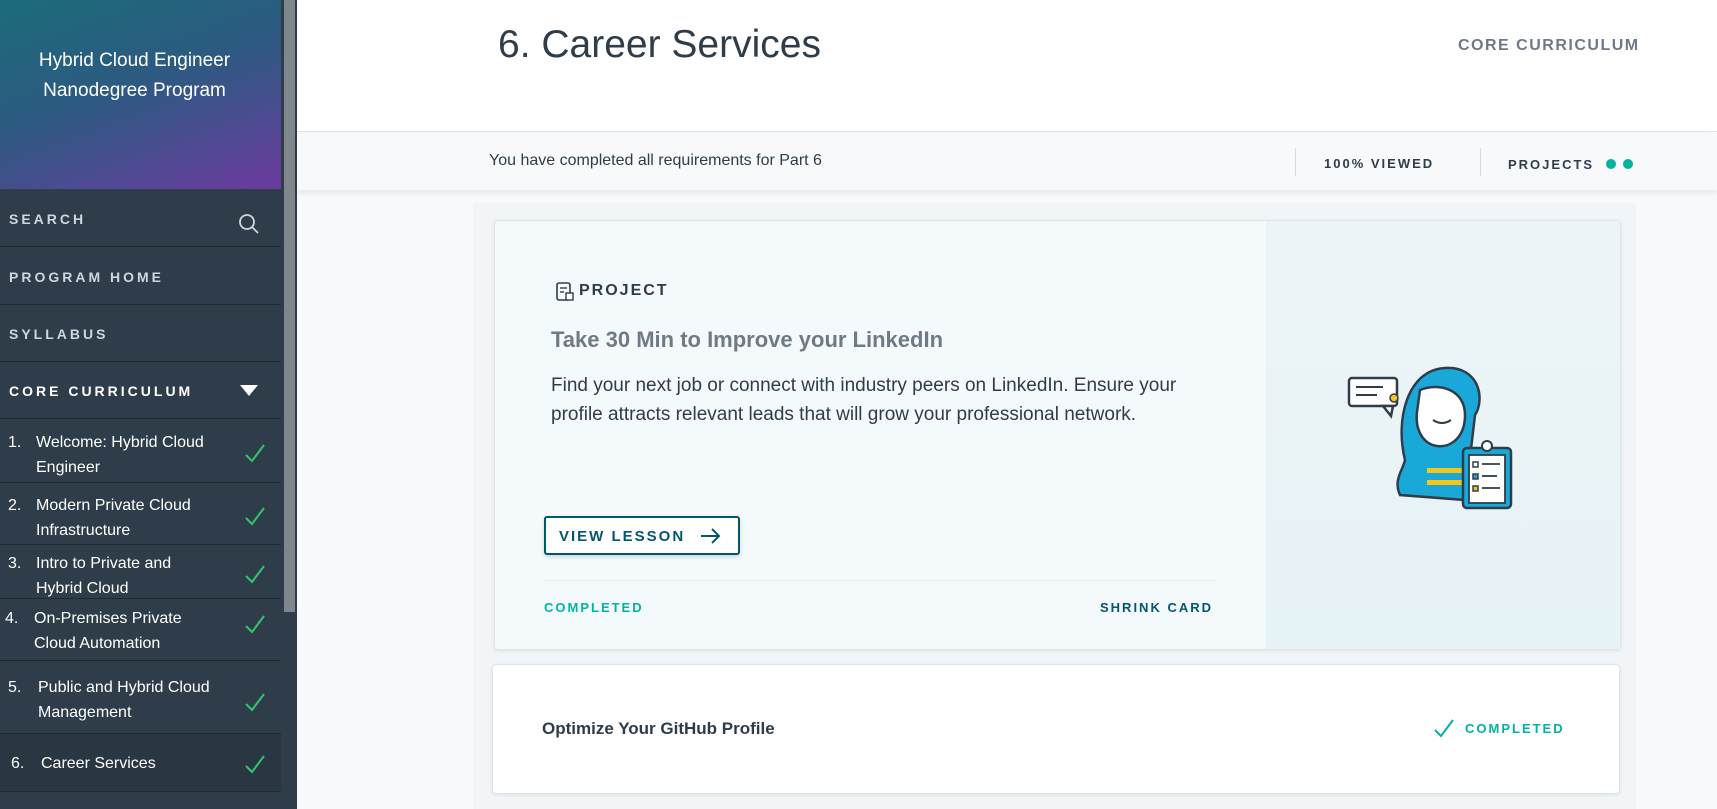 This screenshot has height=809, width=1717. I want to click on project-type-label: PROJECT, so click(624, 290).